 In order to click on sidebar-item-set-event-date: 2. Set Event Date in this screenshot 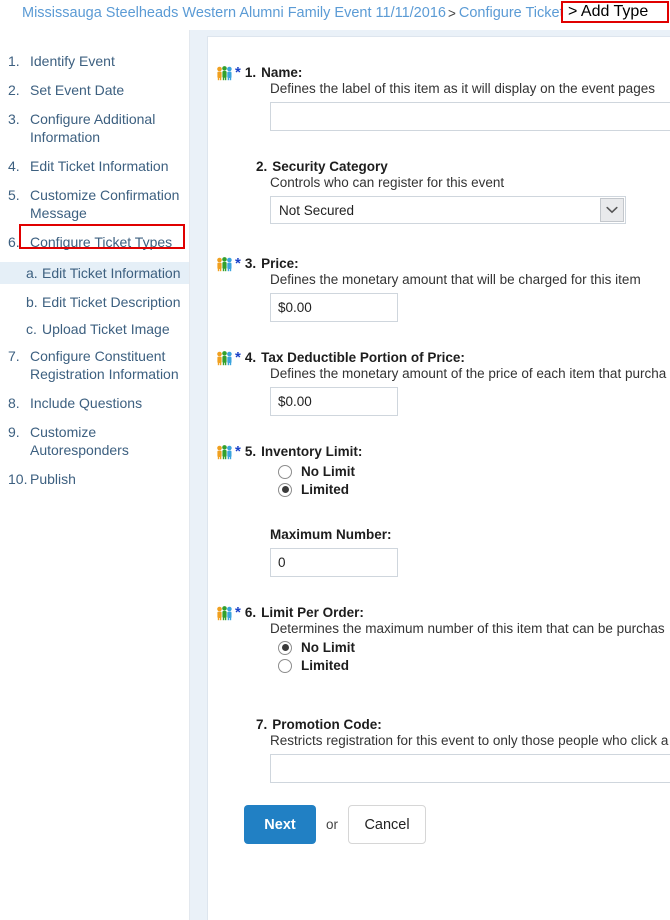, I will do `click(94, 90)`.